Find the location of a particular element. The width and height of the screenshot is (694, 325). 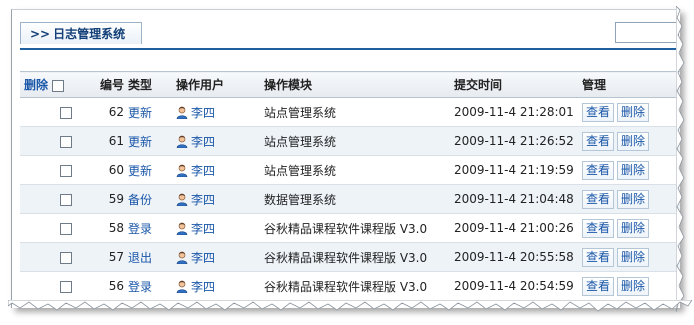

header-bar: >> 日志管理系统 is located at coordinates (346, 35).